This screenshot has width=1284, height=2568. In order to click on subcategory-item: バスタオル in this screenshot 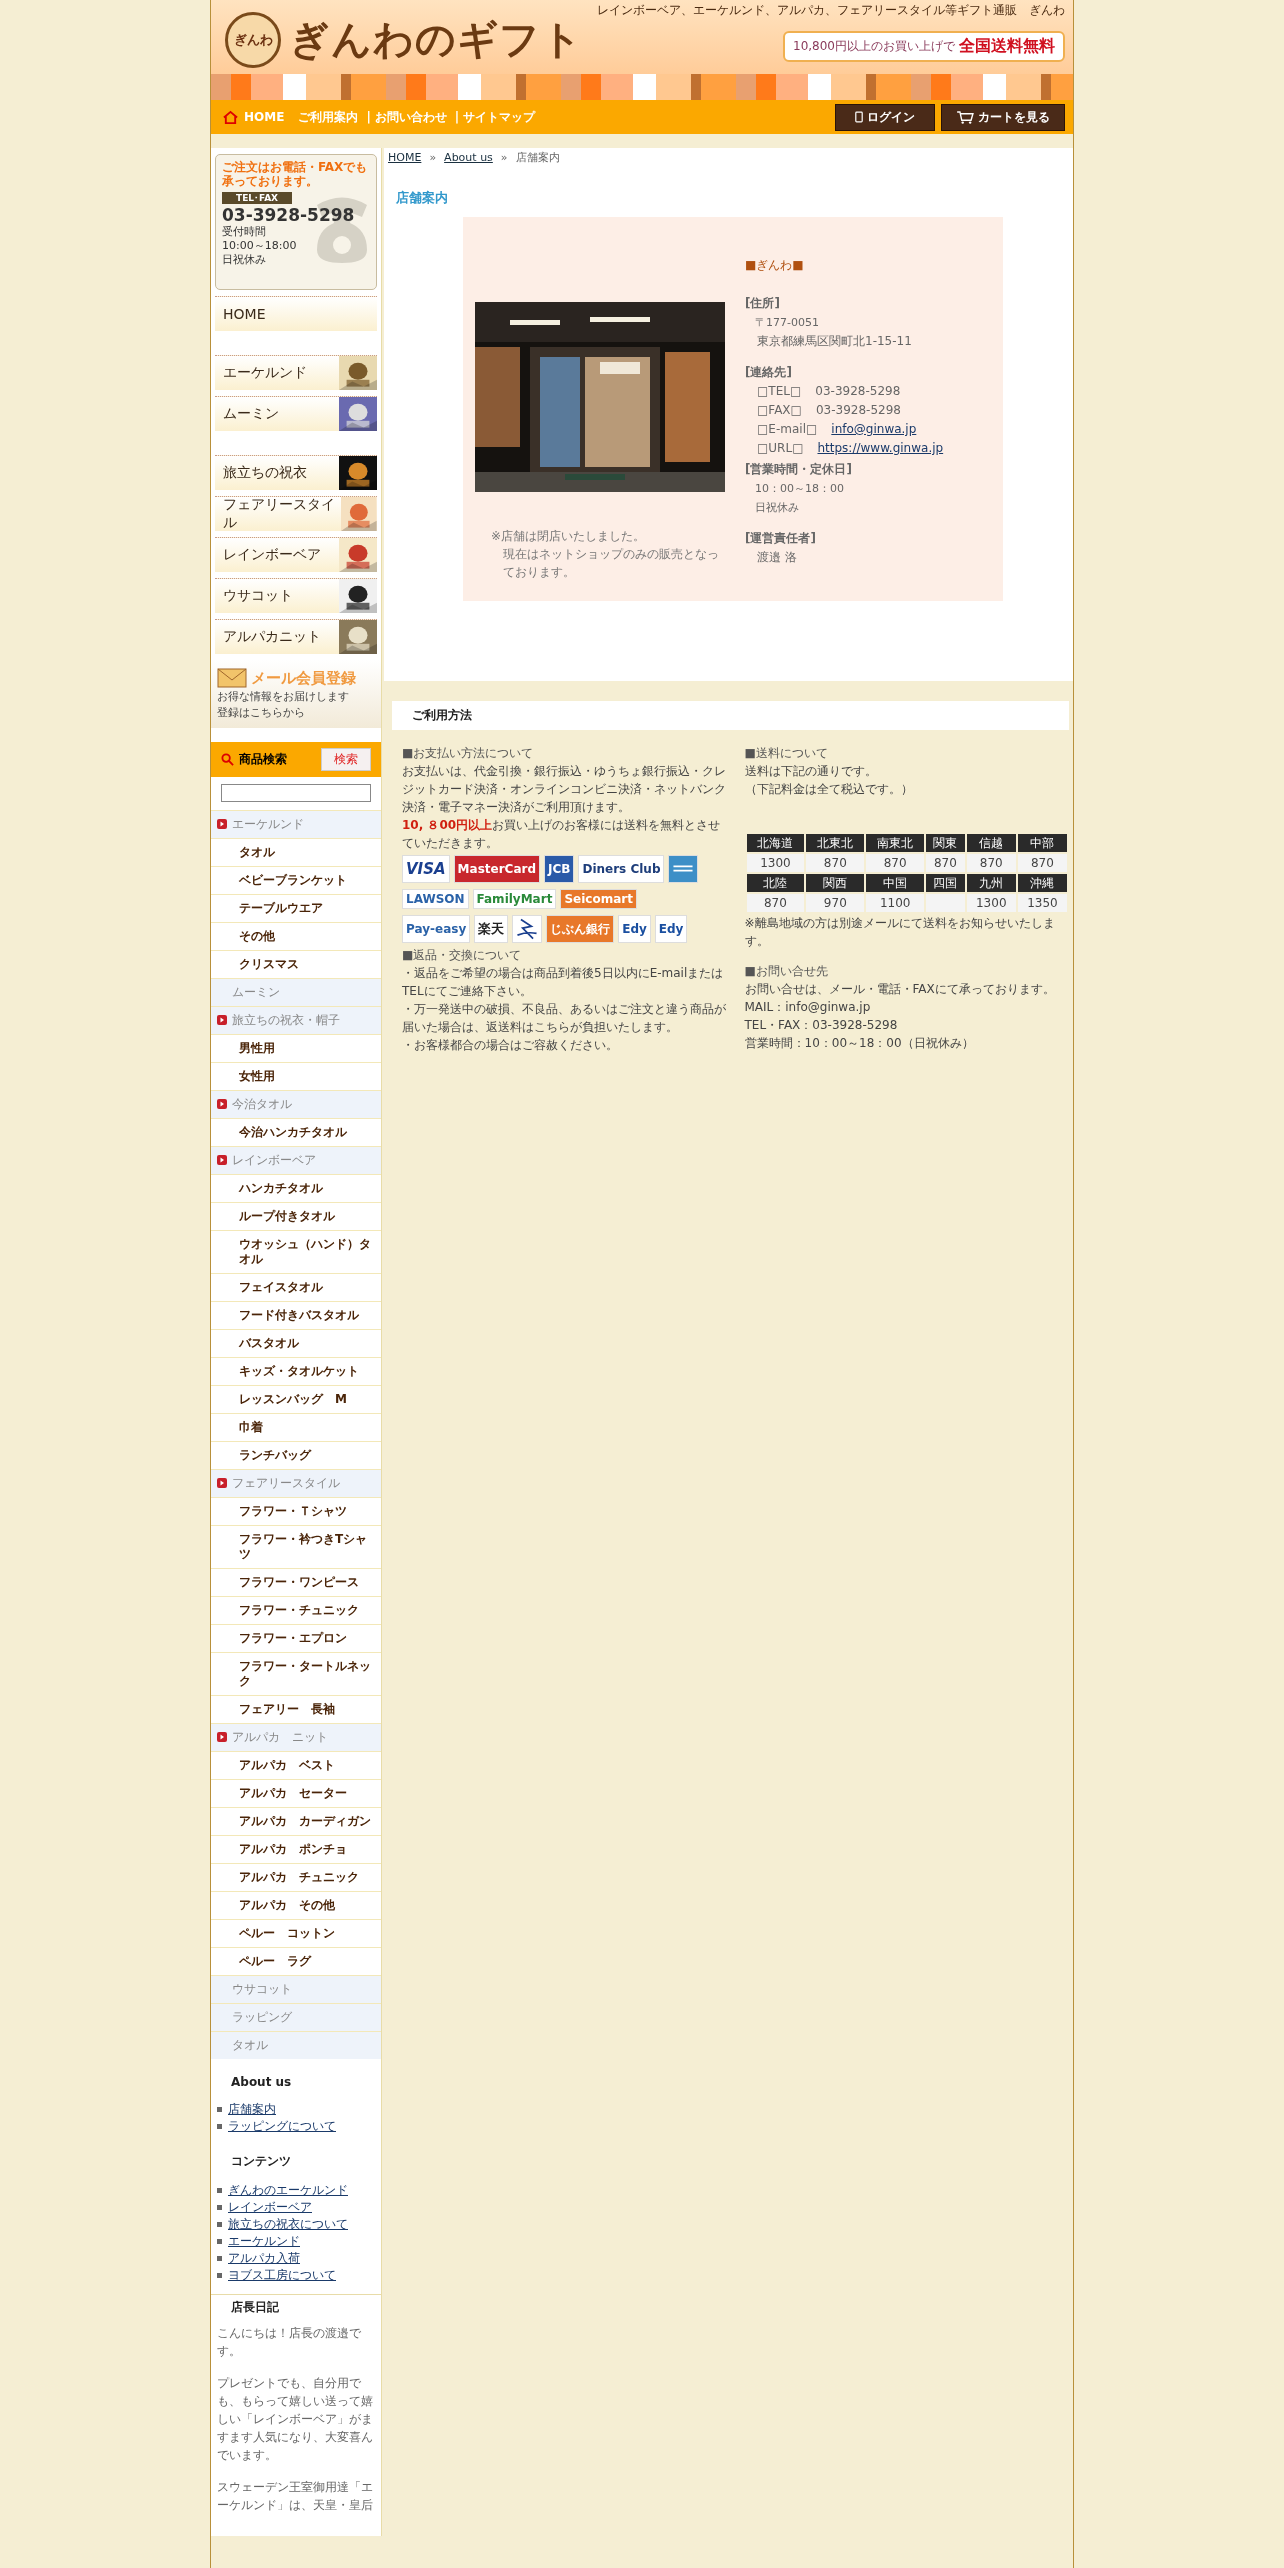, I will do `click(296, 1342)`.